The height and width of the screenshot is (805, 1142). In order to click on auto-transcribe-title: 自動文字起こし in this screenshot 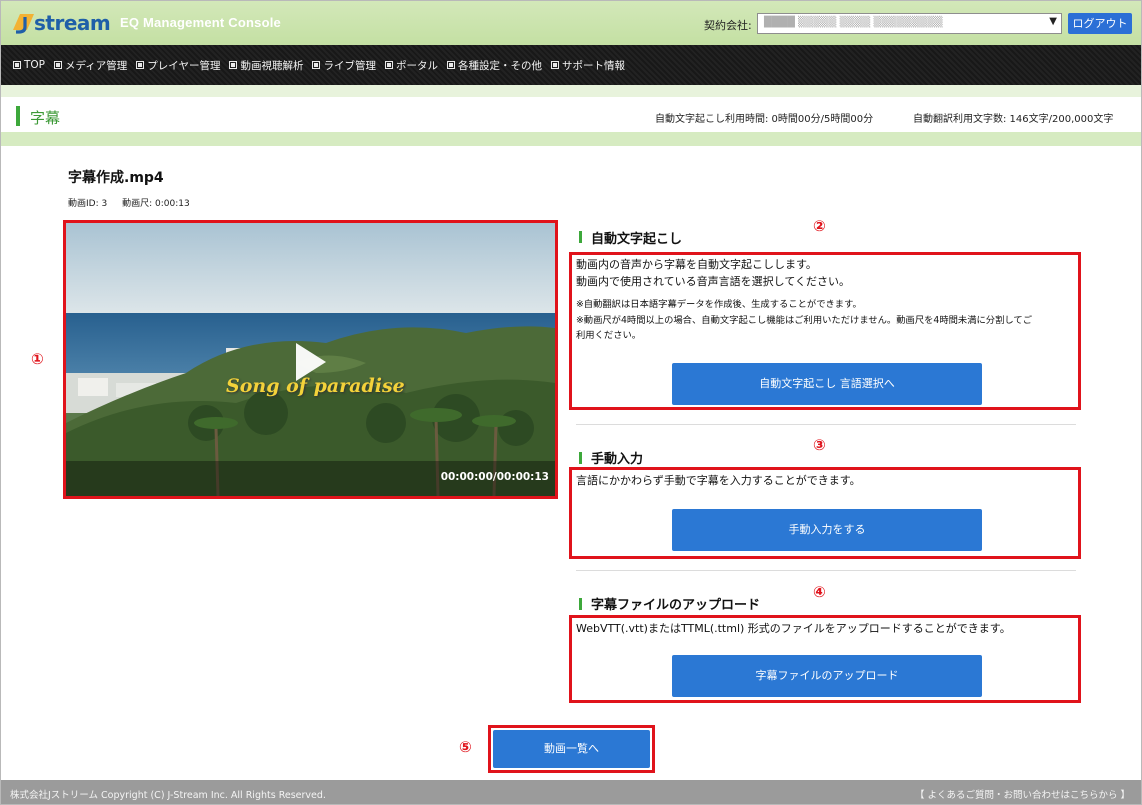, I will do `click(637, 239)`.